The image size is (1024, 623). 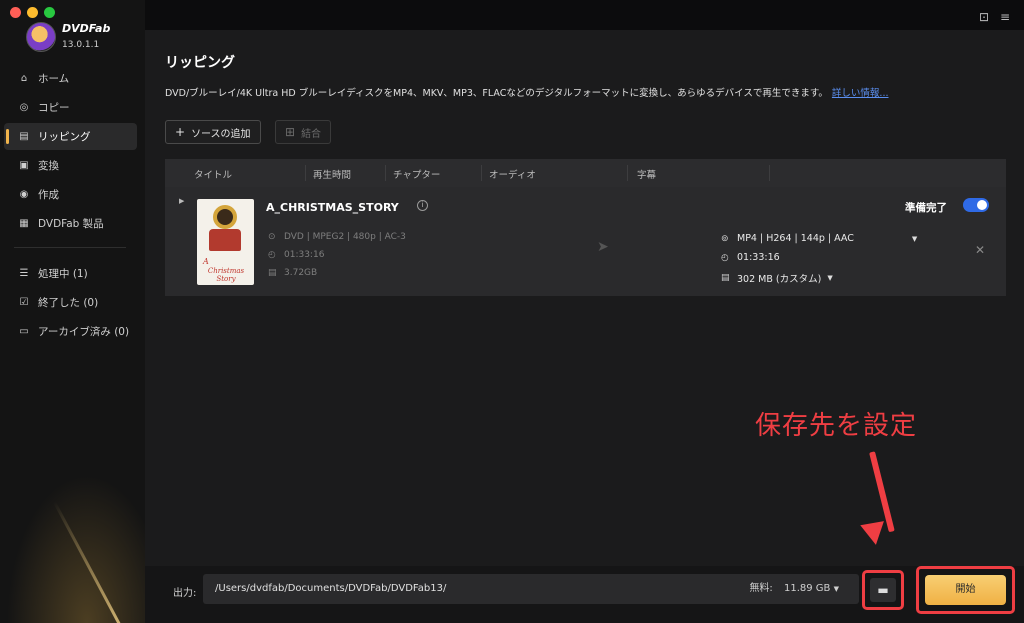 What do you see at coordinates (807, 588) in the screenshot?
I see `free-space-value: 11.89 GB` at bounding box center [807, 588].